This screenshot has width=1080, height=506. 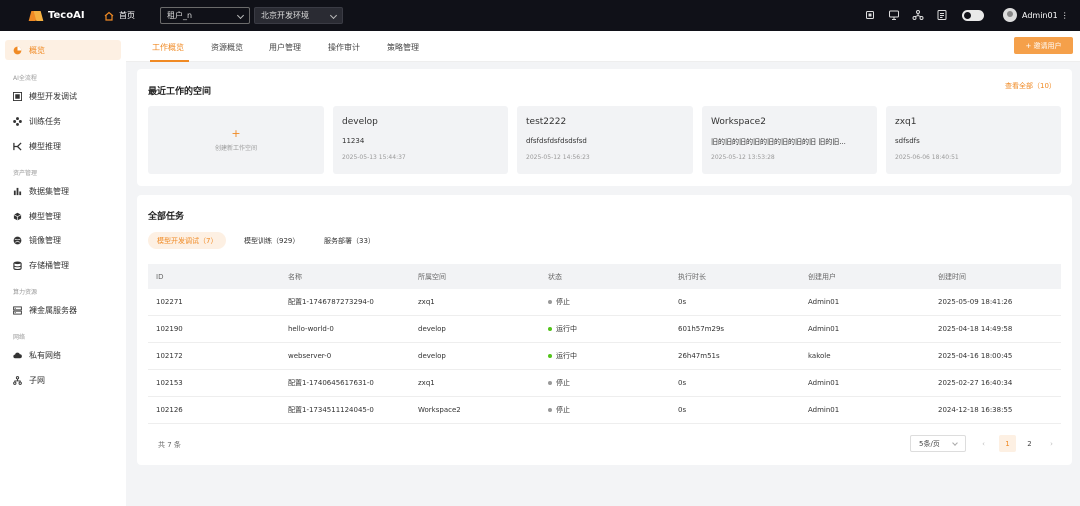 What do you see at coordinates (298, 15) in the screenshot?
I see `environment-select: 北京开发环境` at bounding box center [298, 15].